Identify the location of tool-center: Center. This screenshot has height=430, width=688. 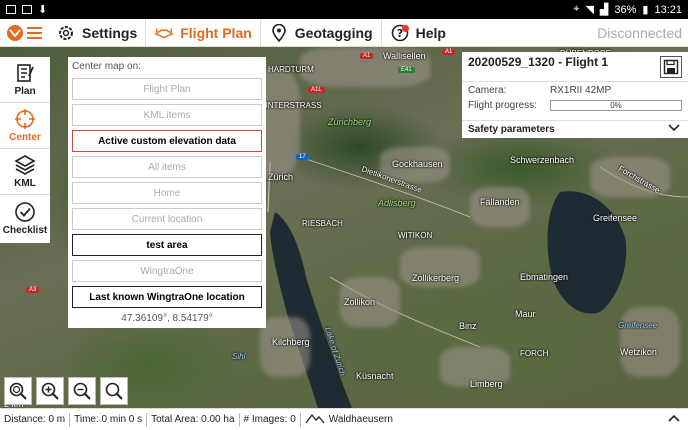
(25, 126).